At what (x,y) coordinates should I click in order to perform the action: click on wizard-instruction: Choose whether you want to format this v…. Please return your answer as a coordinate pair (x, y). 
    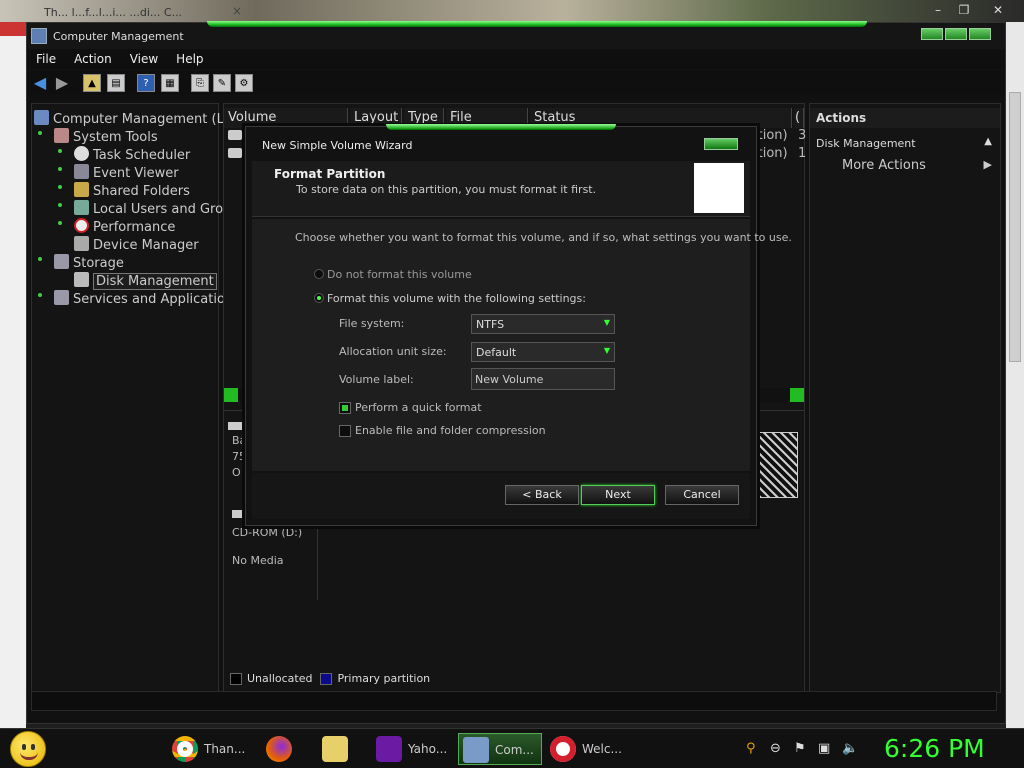
    Looking at the image, I should click on (543, 237).